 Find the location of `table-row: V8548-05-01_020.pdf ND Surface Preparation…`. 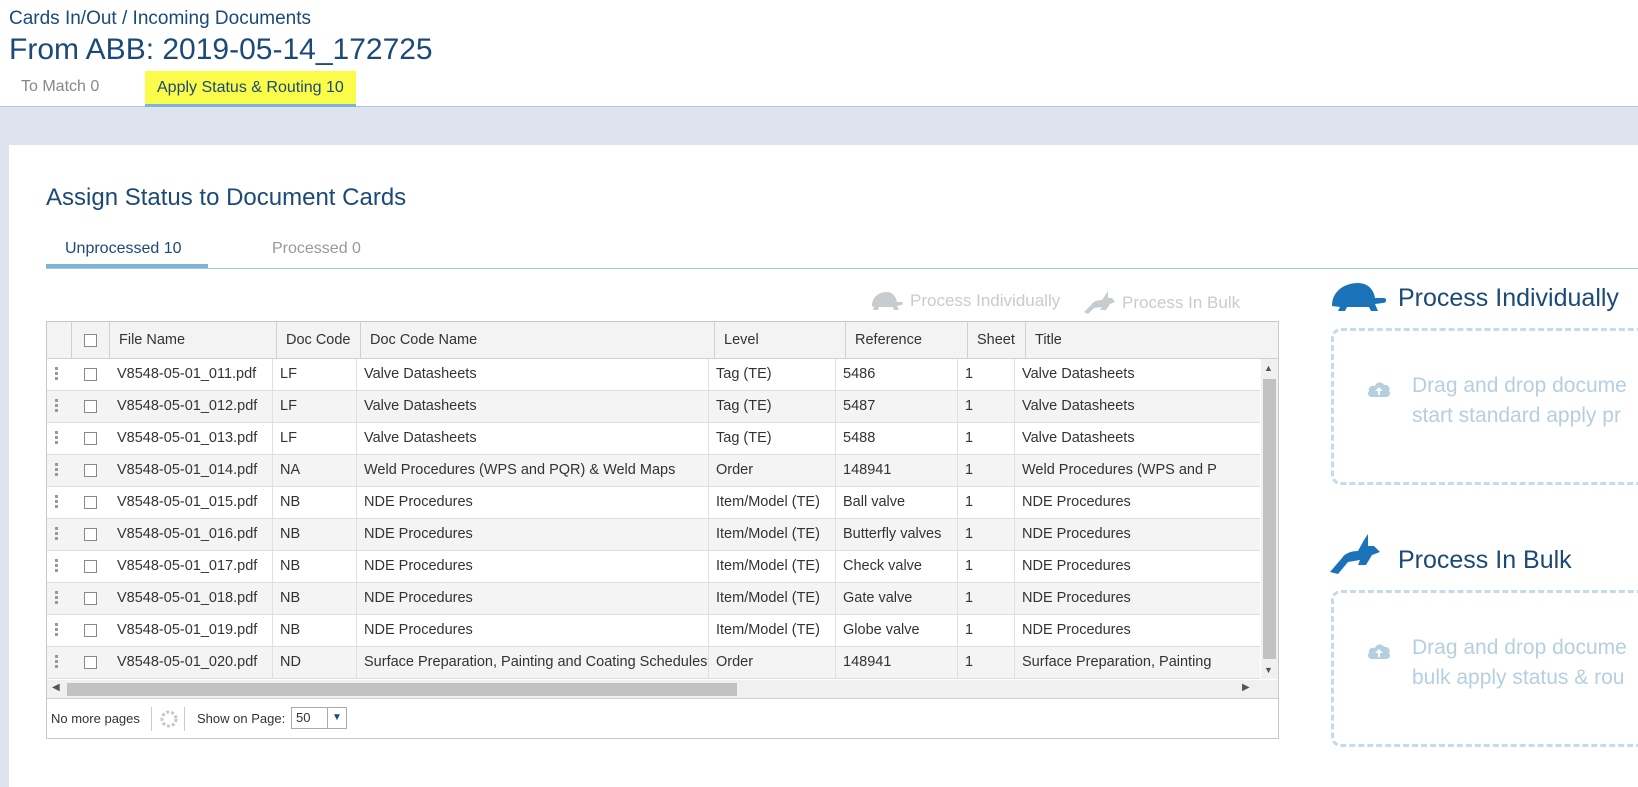

table-row: V8548-05-01_020.pdf ND Surface Preparation… is located at coordinates (653, 663).